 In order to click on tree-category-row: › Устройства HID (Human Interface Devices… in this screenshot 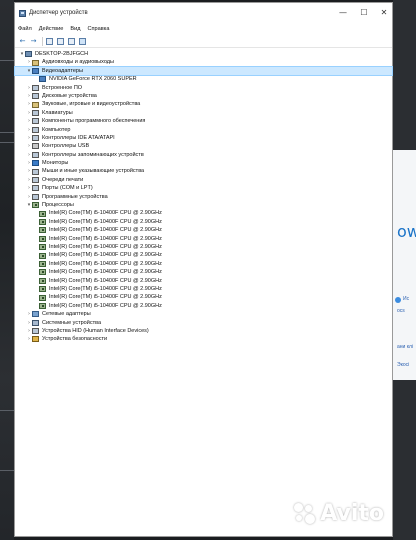, I will do `click(203, 331)`.